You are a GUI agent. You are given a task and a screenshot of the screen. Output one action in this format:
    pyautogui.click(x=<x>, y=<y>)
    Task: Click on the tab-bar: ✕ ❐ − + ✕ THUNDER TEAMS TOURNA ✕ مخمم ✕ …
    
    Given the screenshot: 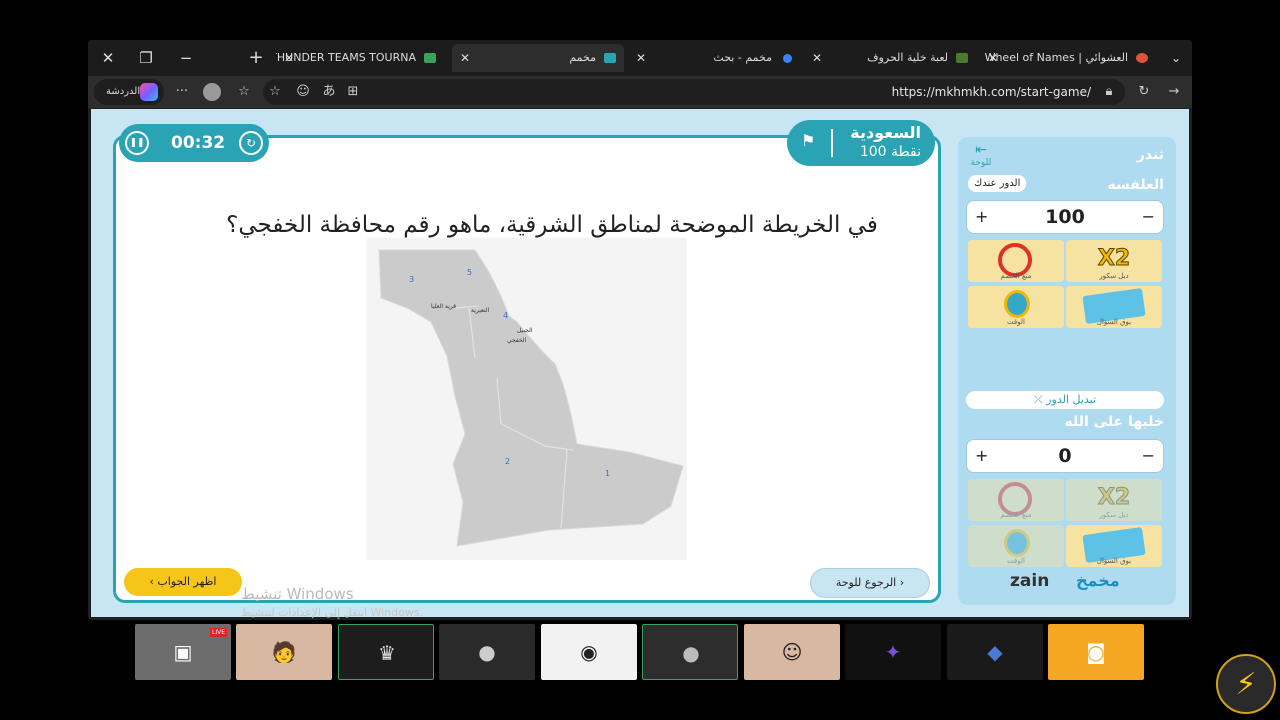 What is the action you would take?
    pyautogui.click(x=640, y=58)
    